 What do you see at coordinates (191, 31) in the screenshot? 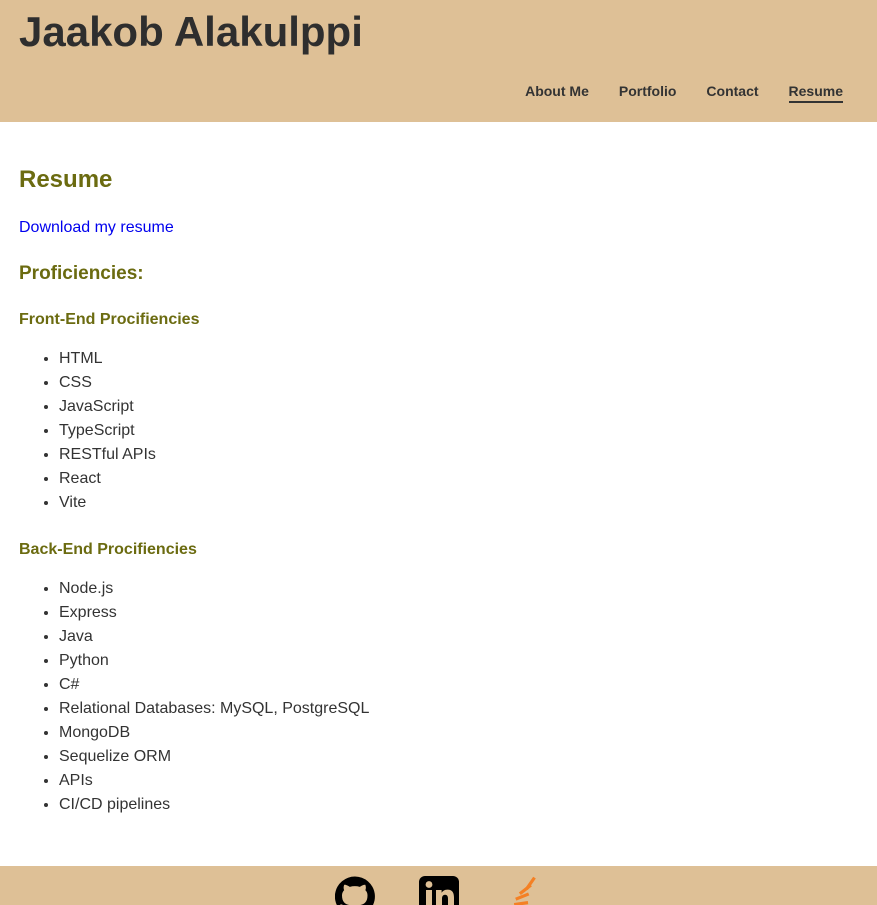
I see `site-title: Jaakob Alakulppi` at bounding box center [191, 31].